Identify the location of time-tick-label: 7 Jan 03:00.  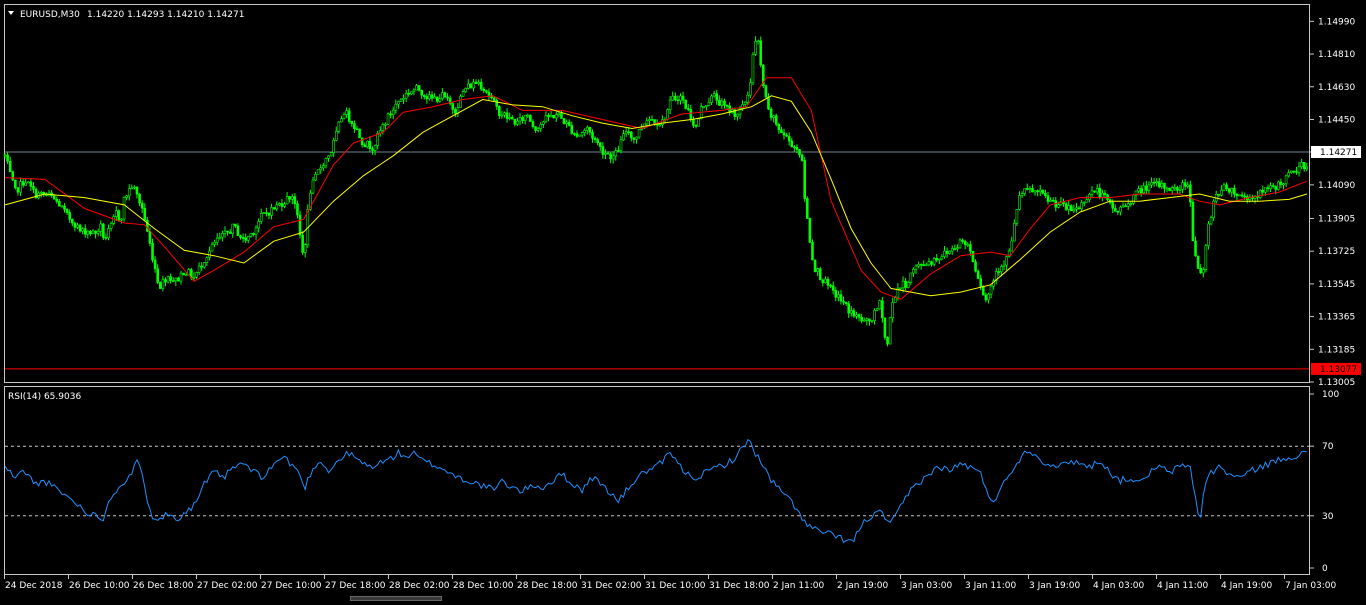
(1311, 586).